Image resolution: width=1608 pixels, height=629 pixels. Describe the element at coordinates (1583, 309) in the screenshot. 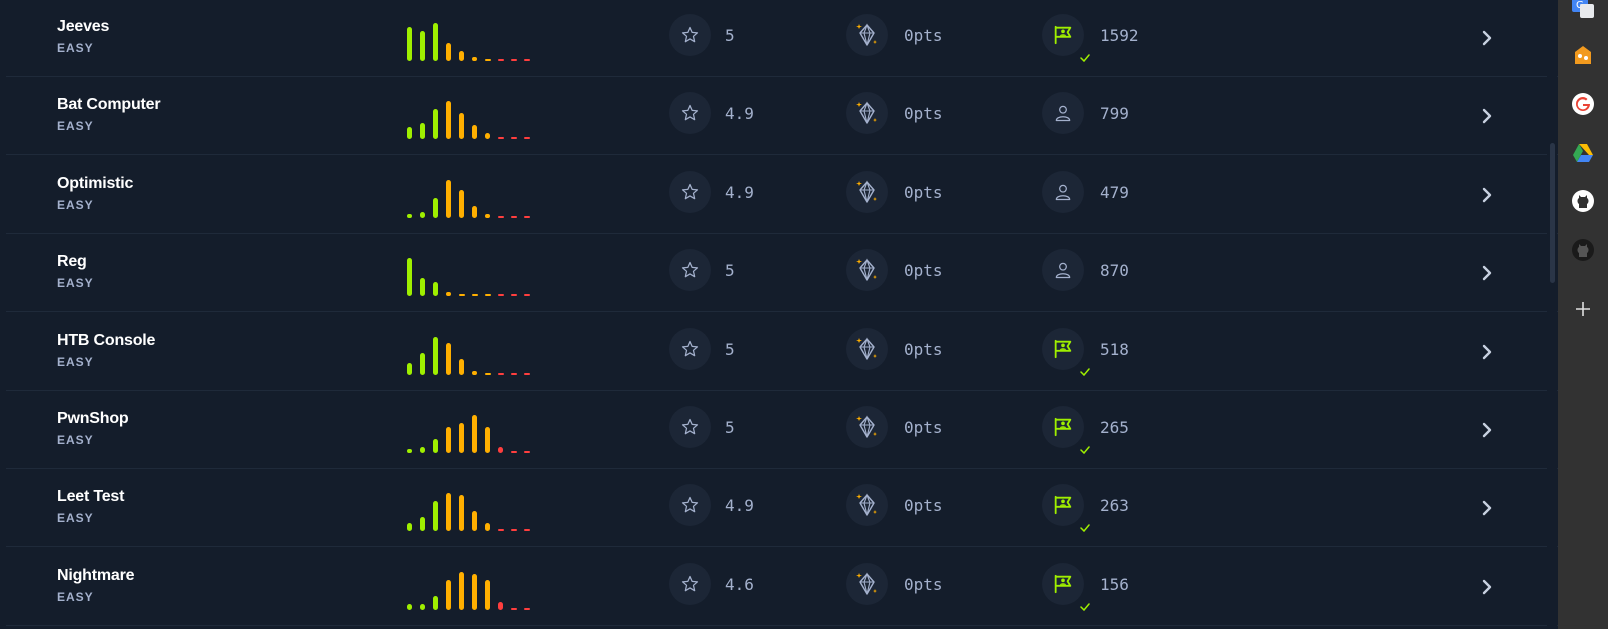

I see `add-icon` at that location.